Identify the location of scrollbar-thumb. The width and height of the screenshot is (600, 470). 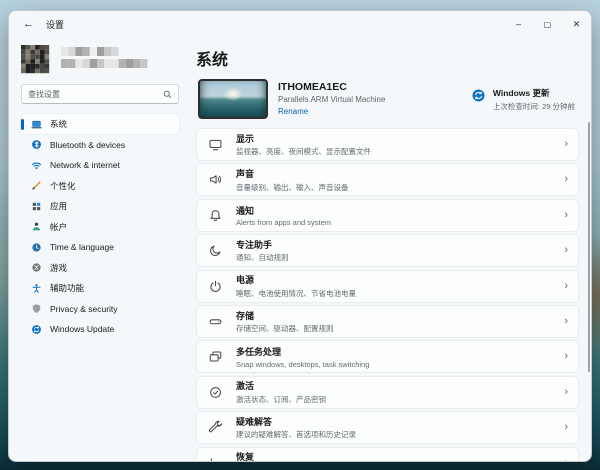
(588, 247).